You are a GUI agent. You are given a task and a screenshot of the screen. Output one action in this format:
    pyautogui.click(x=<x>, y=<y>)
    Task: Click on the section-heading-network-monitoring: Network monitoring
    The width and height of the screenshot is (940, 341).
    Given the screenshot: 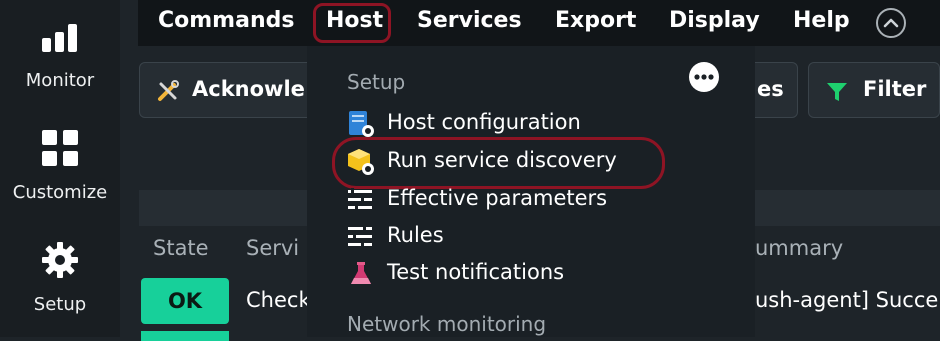 What is the action you would take?
    pyautogui.click(x=447, y=324)
    